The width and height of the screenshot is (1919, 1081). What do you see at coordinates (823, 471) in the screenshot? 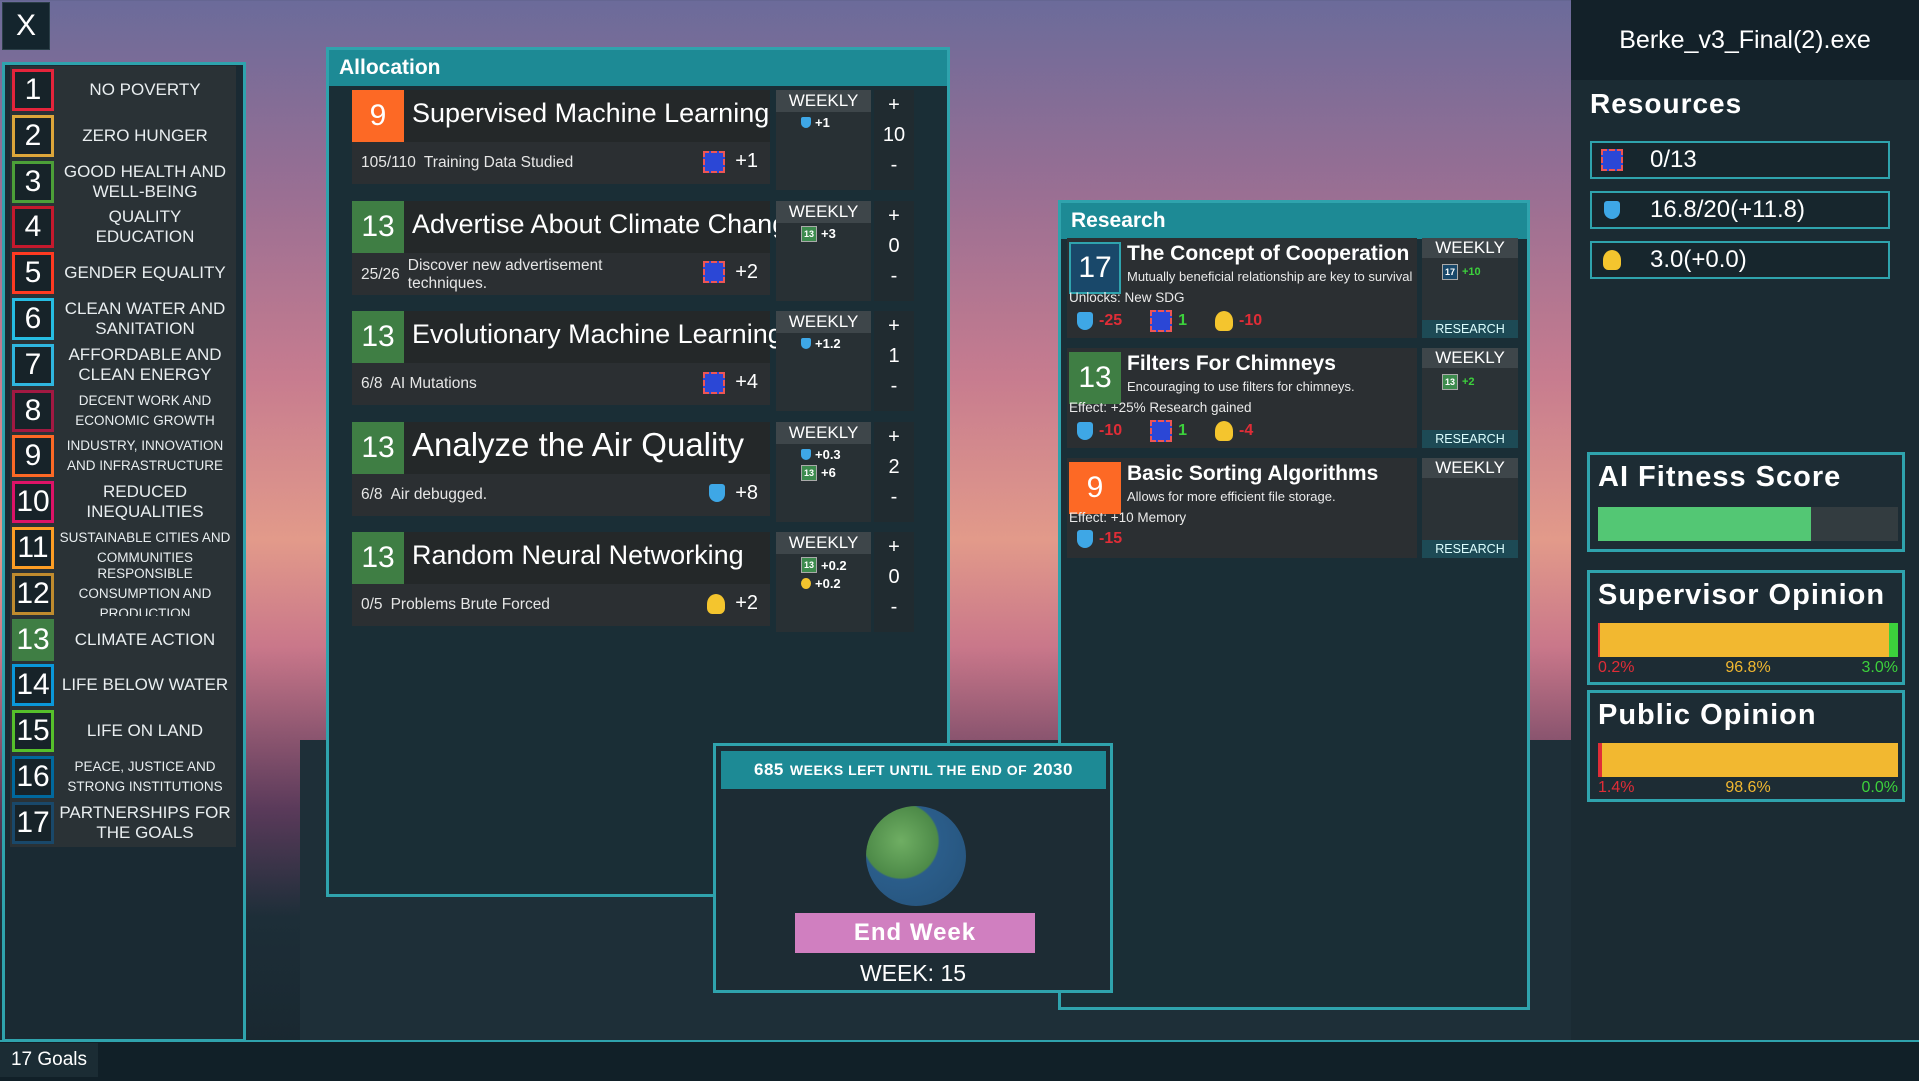
I see `allocation-weekly: WEEKLY +0.3 13 +6` at bounding box center [823, 471].